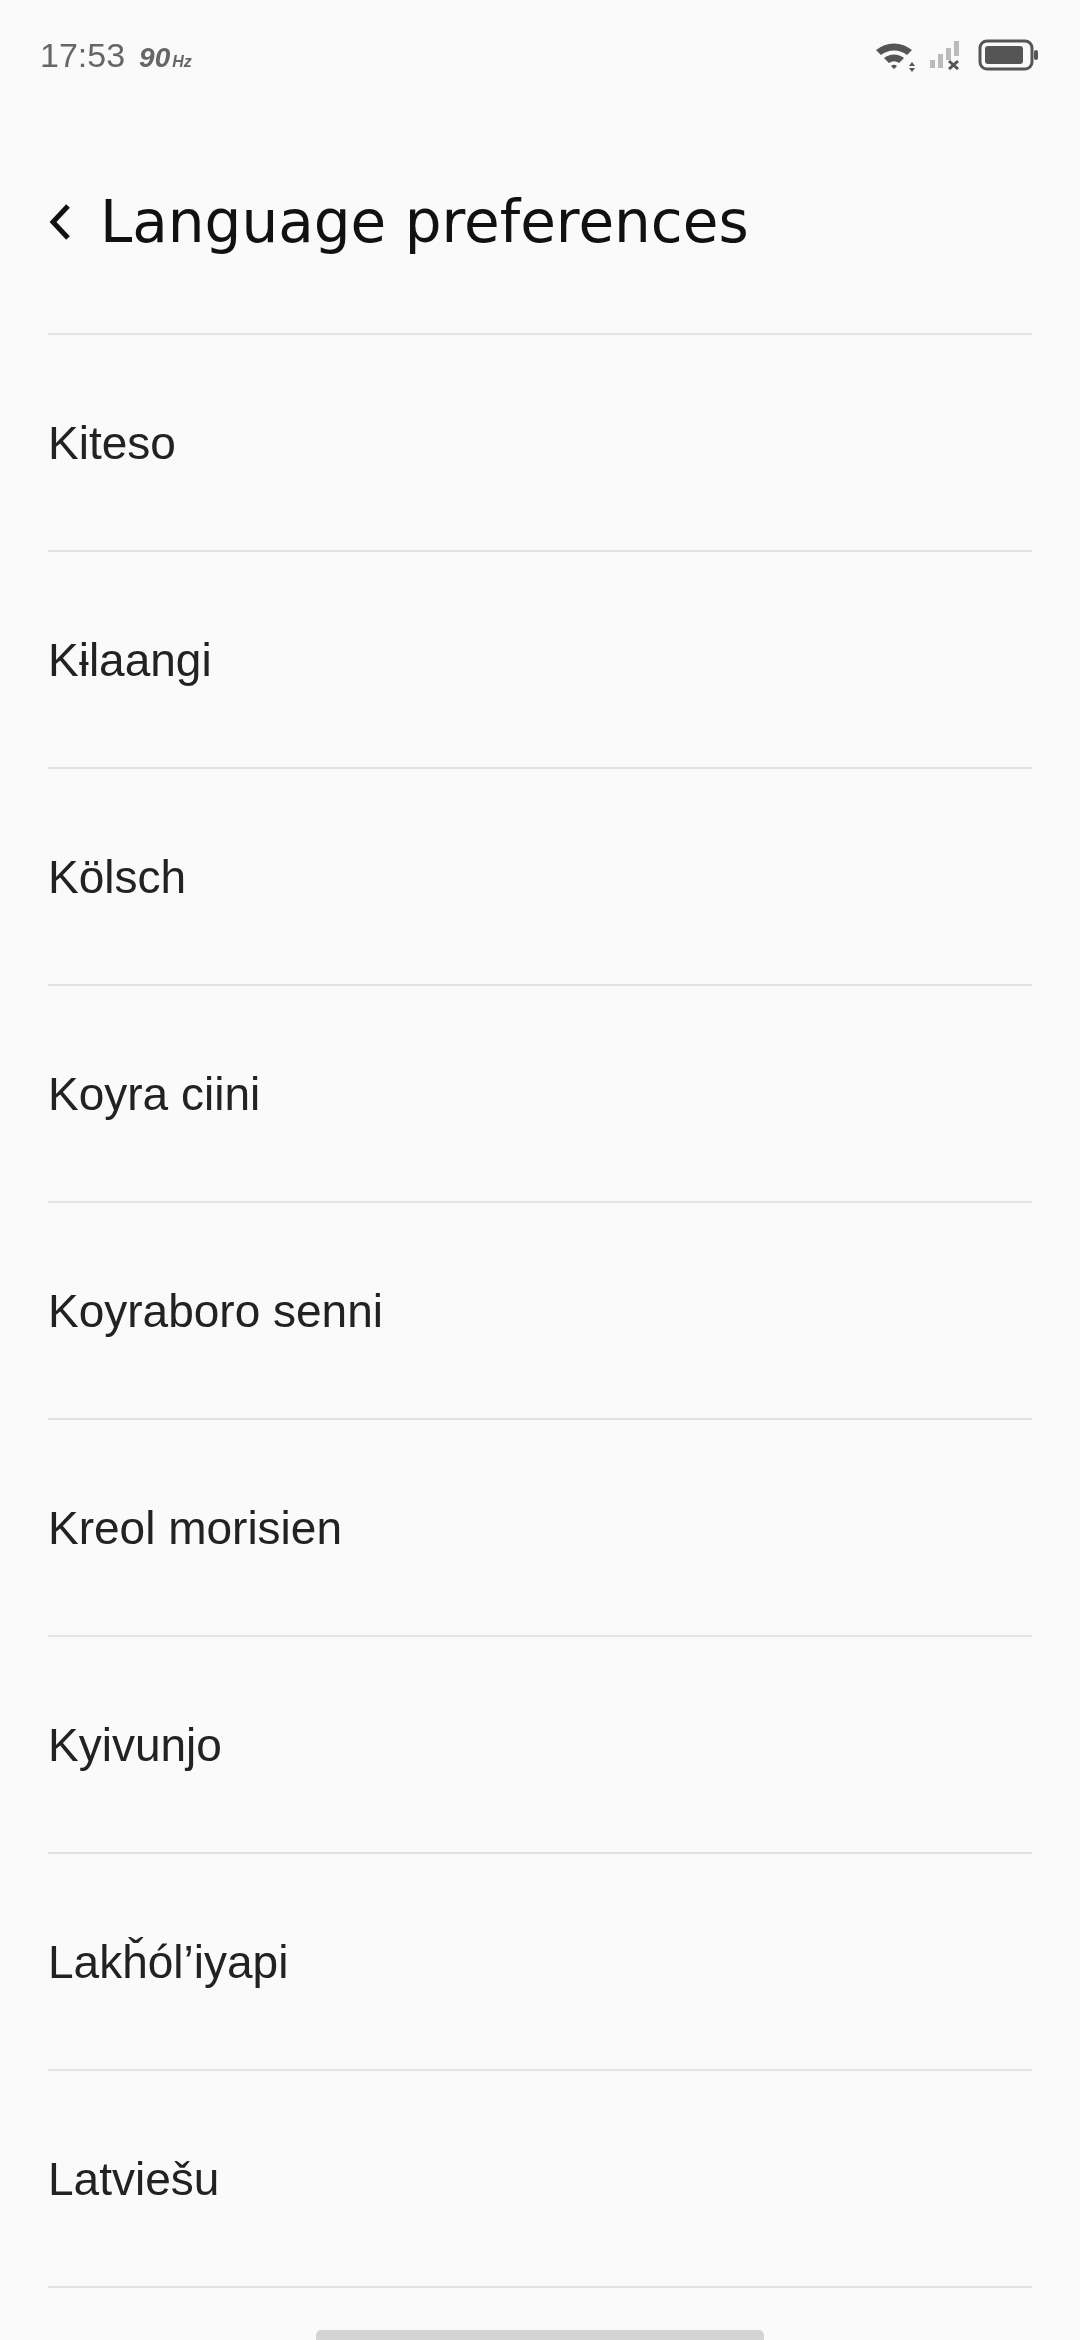 The image size is (1080, 2340). I want to click on language-item: Kɨlaangi, so click(540, 660).